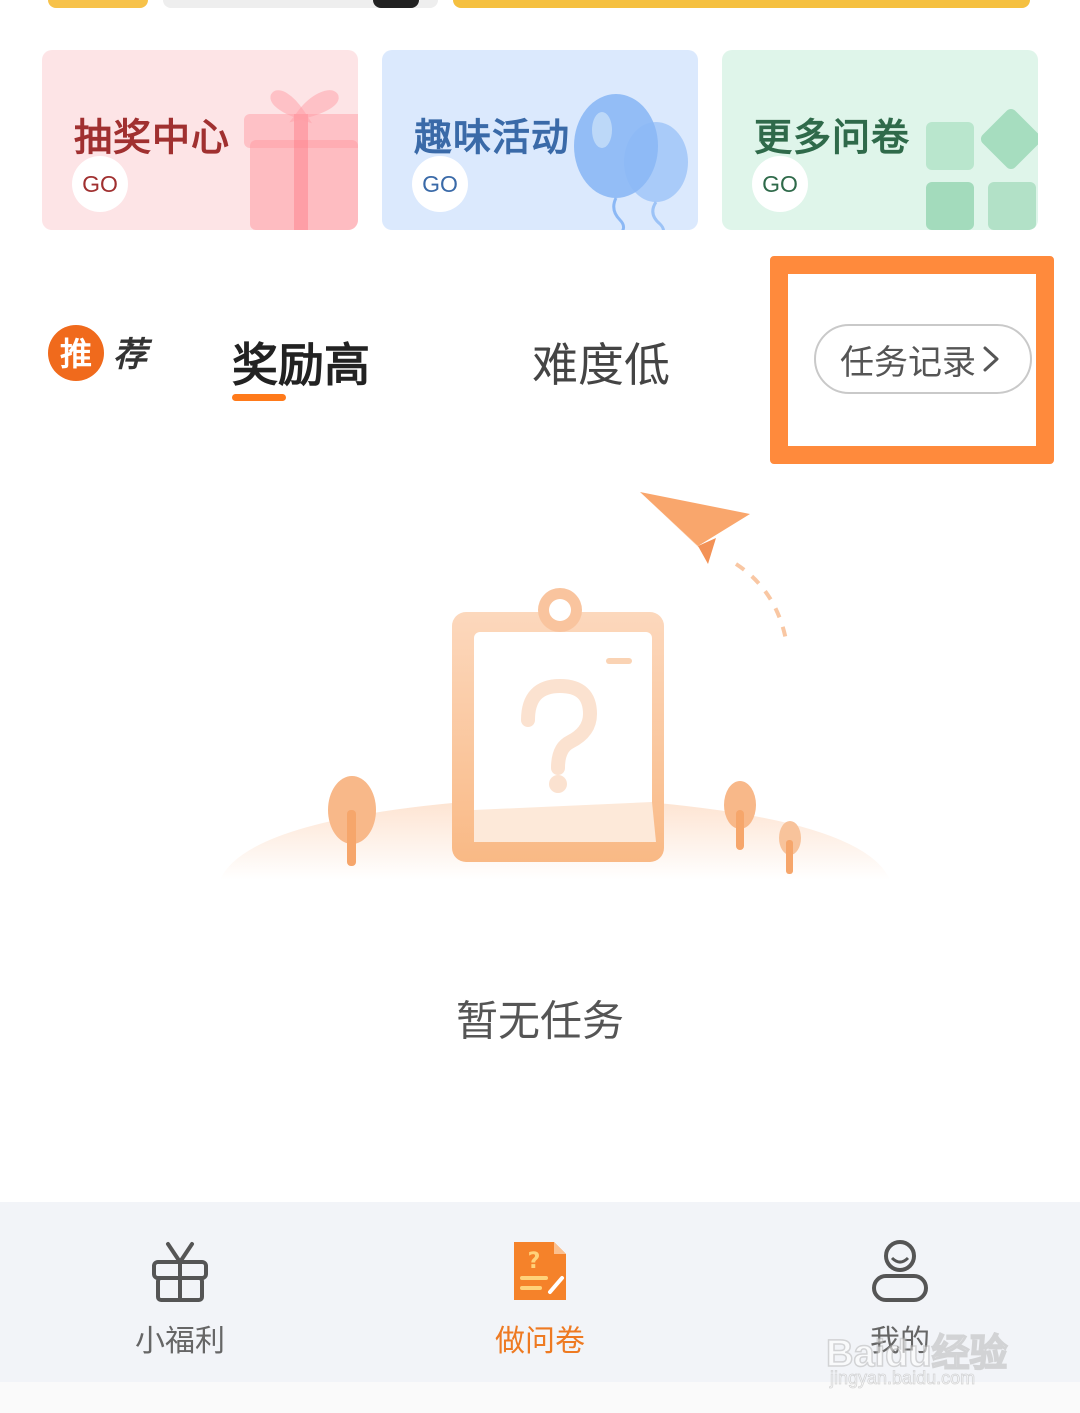  I want to click on svg-text: 推, so click(76, 354).